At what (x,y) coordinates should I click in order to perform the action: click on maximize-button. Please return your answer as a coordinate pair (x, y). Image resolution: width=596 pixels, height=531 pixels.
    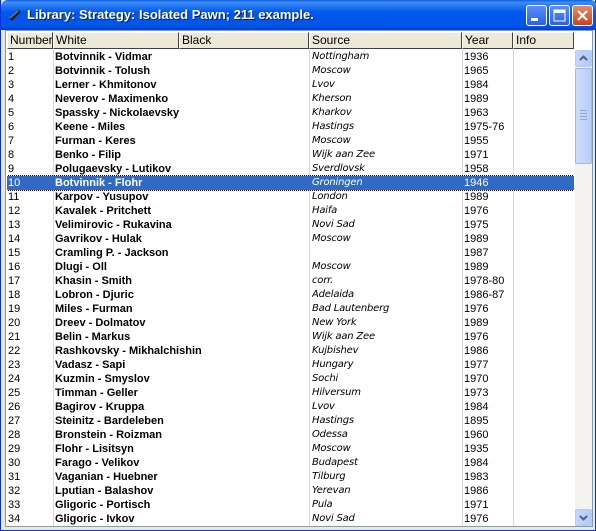
    Looking at the image, I should click on (559, 15).